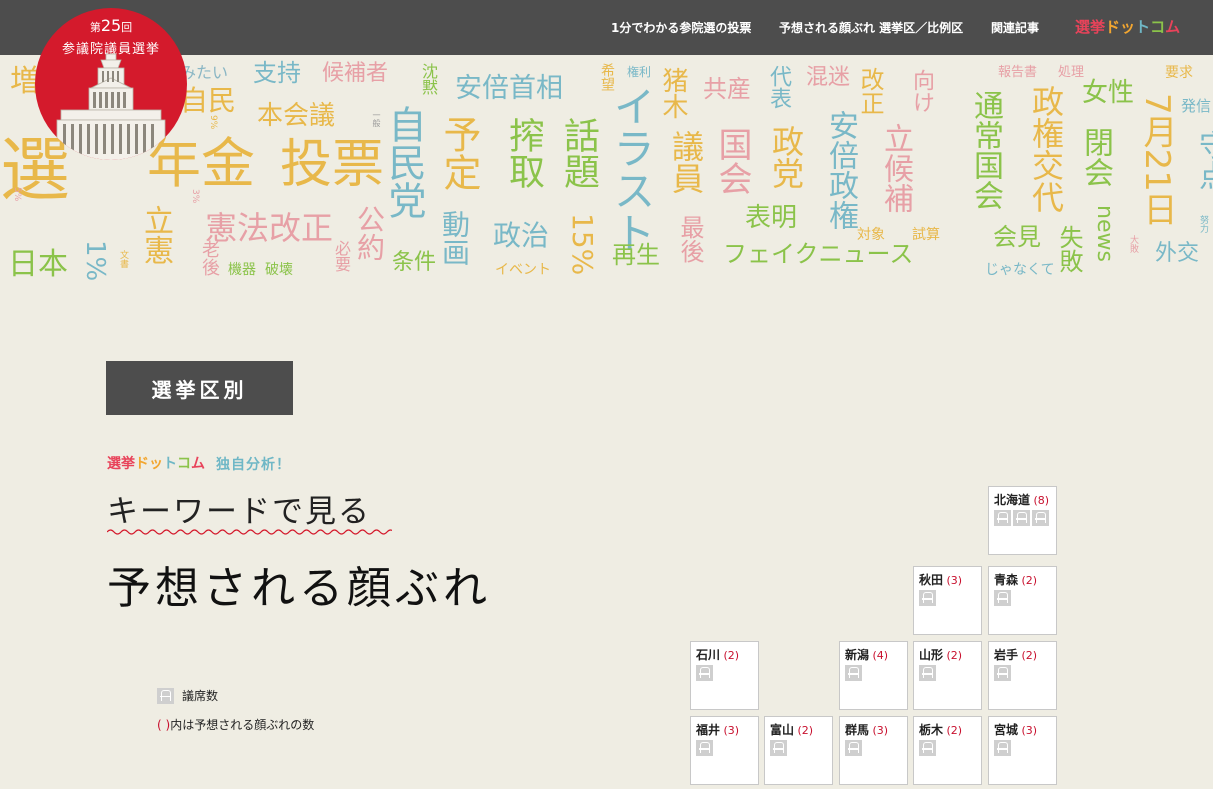  What do you see at coordinates (1022, 675) in the screenshot?
I see `prefecture-tile: 岩手 (2)` at bounding box center [1022, 675].